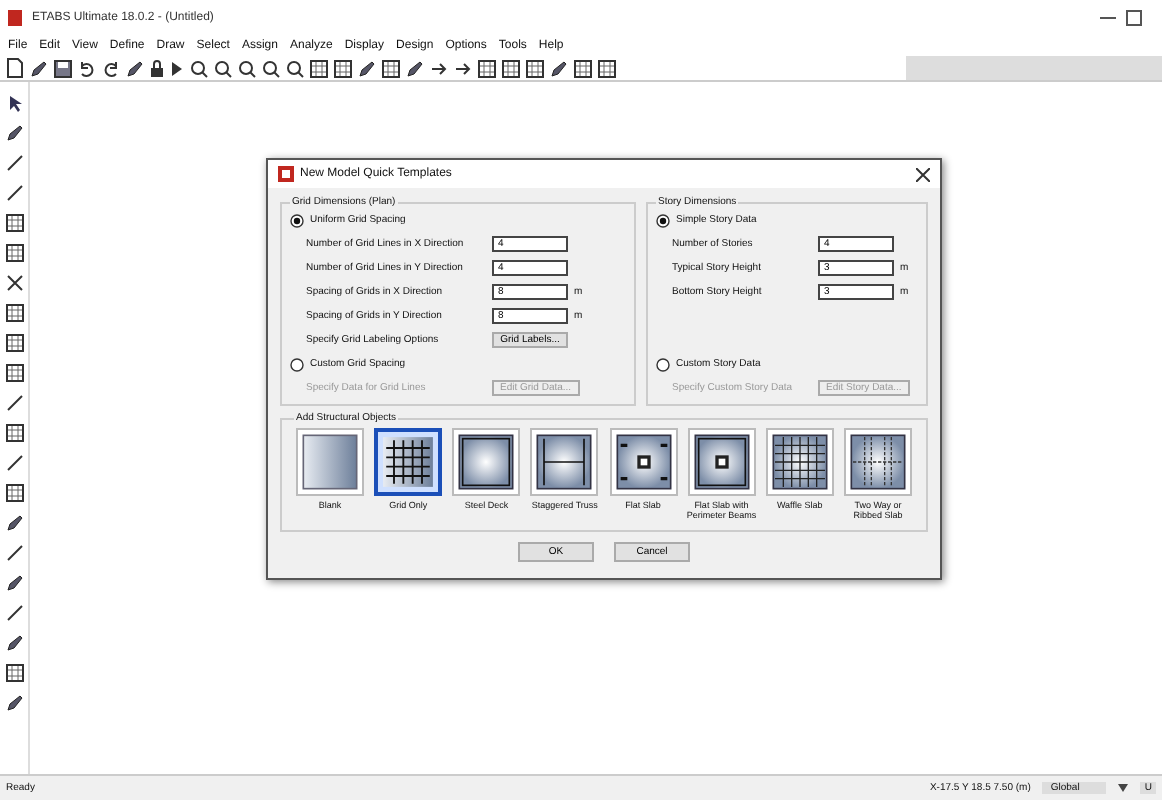 The width and height of the screenshot is (1162, 800). What do you see at coordinates (111, 68) in the screenshot?
I see `redo-icon` at bounding box center [111, 68].